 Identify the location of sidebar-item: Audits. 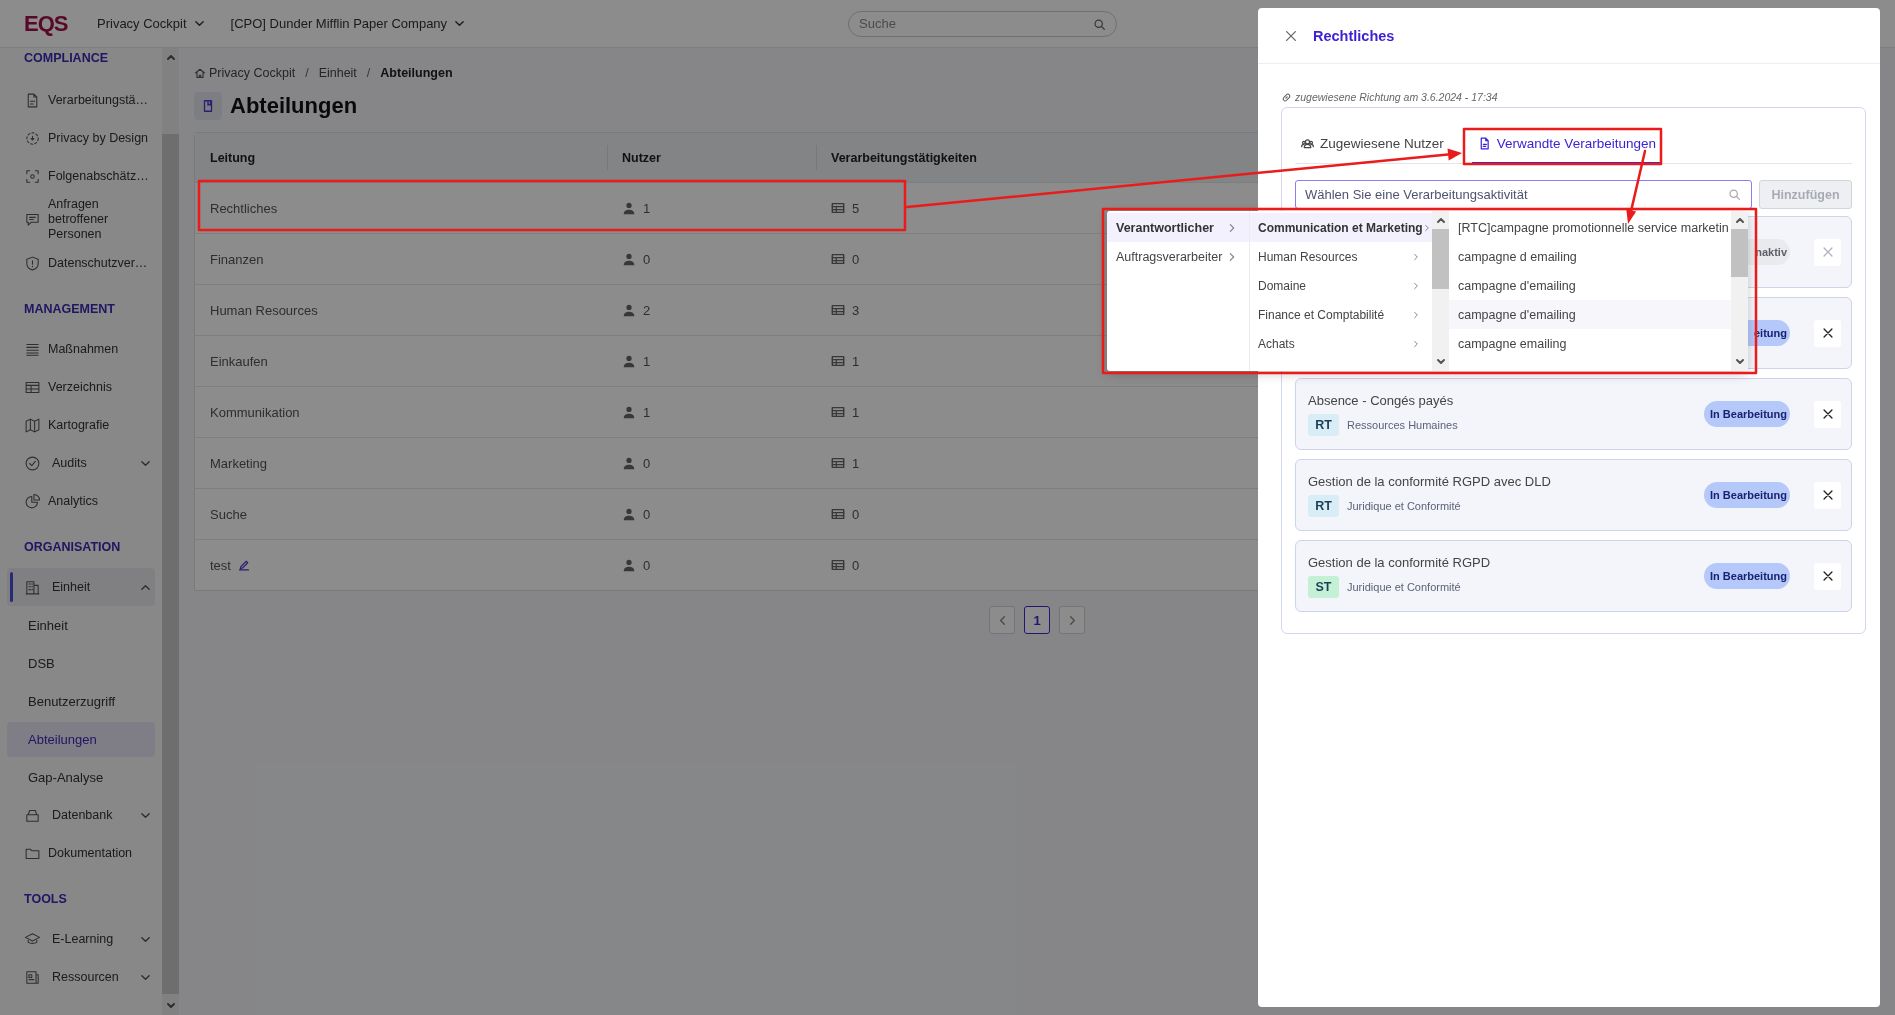
(81, 463).